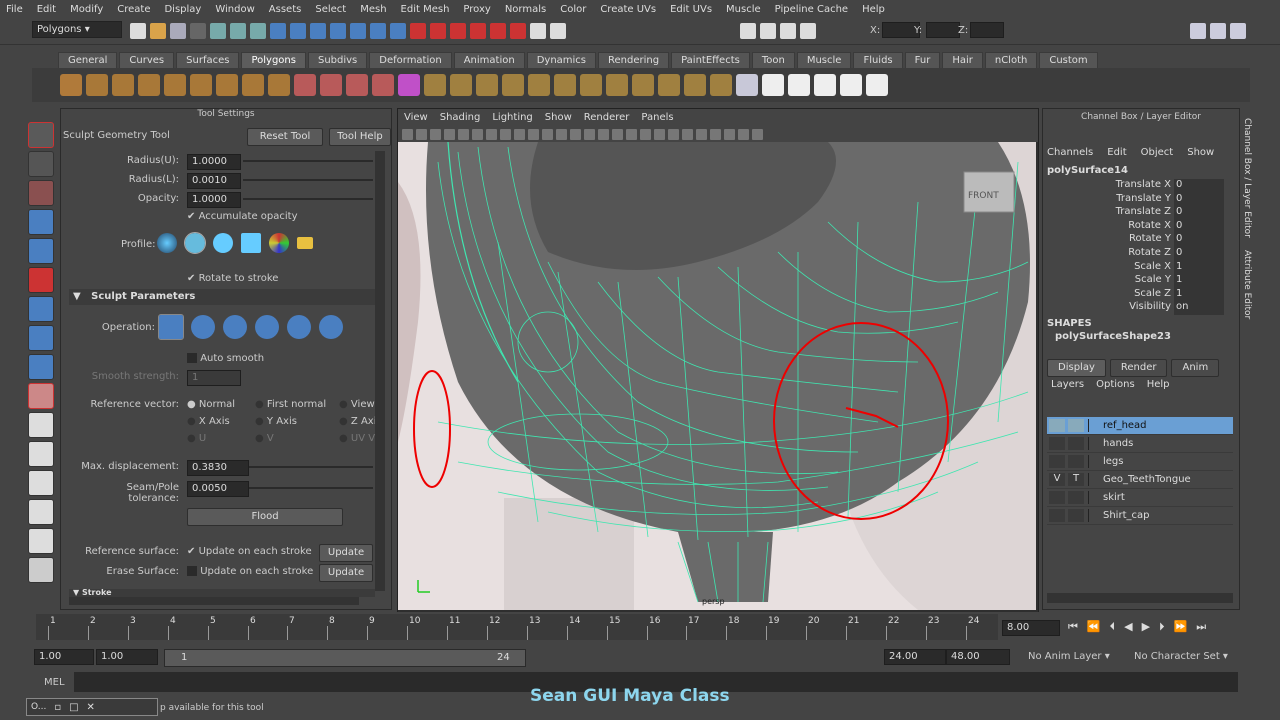 This screenshot has height=720, width=1280. What do you see at coordinates (41, 570) in the screenshot?
I see `brush-icon` at bounding box center [41, 570].